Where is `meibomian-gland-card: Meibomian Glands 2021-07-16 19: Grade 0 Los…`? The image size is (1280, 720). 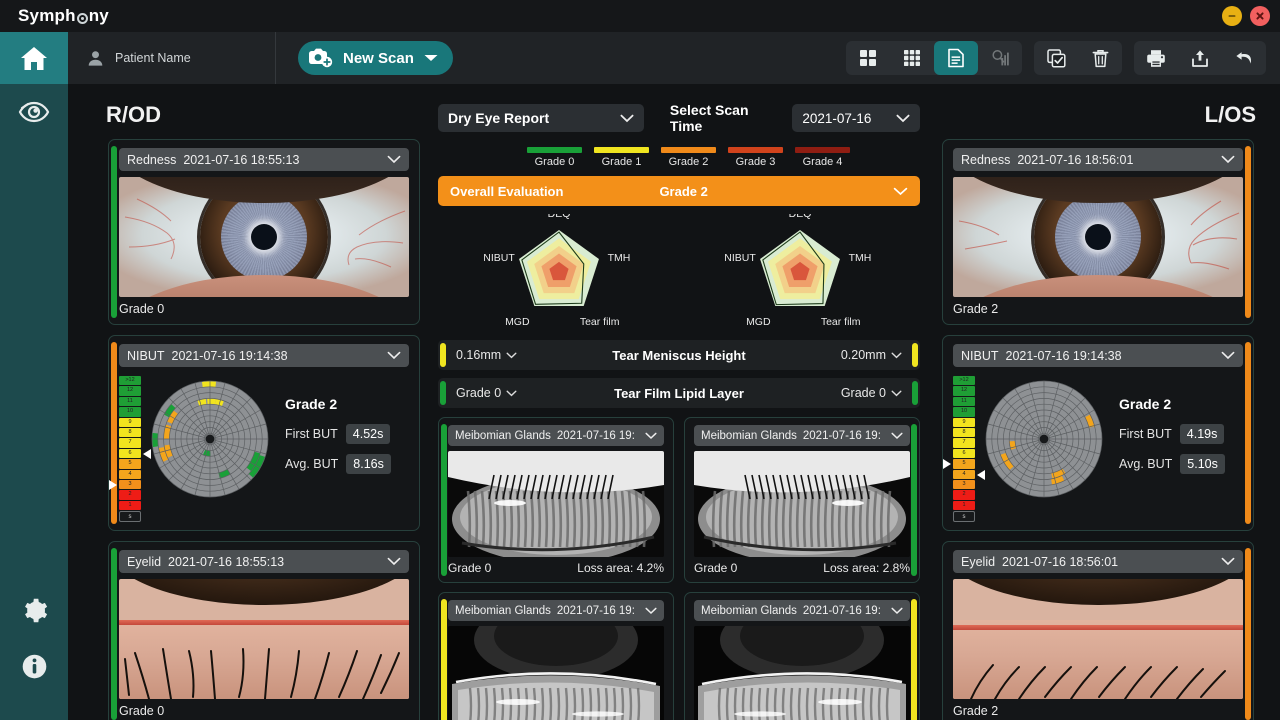 meibomian-gland-card: Meibomian Glands 2021-07-16 19: Grade 0 Los… is located at coordinates (802, 500).